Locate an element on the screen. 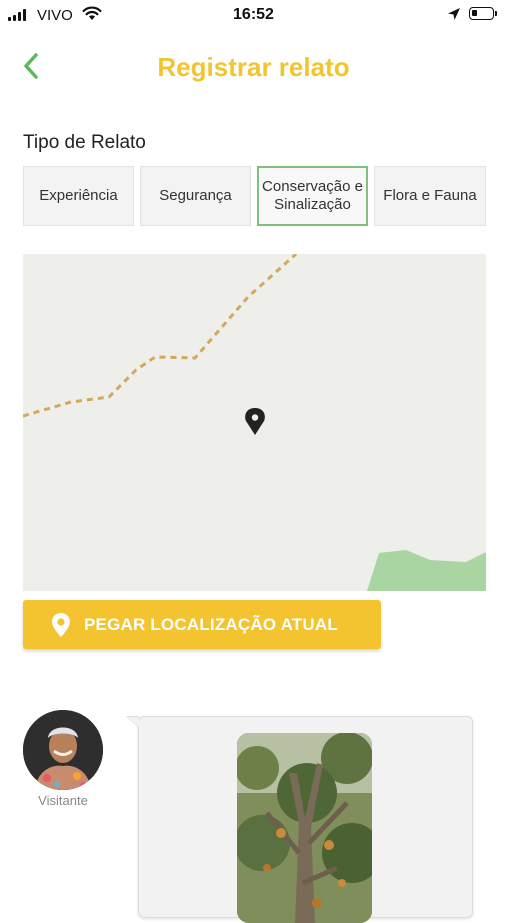 The image size is (507, 923). status-bar: VIVO 16:52 is located at coordinates (253, 16).